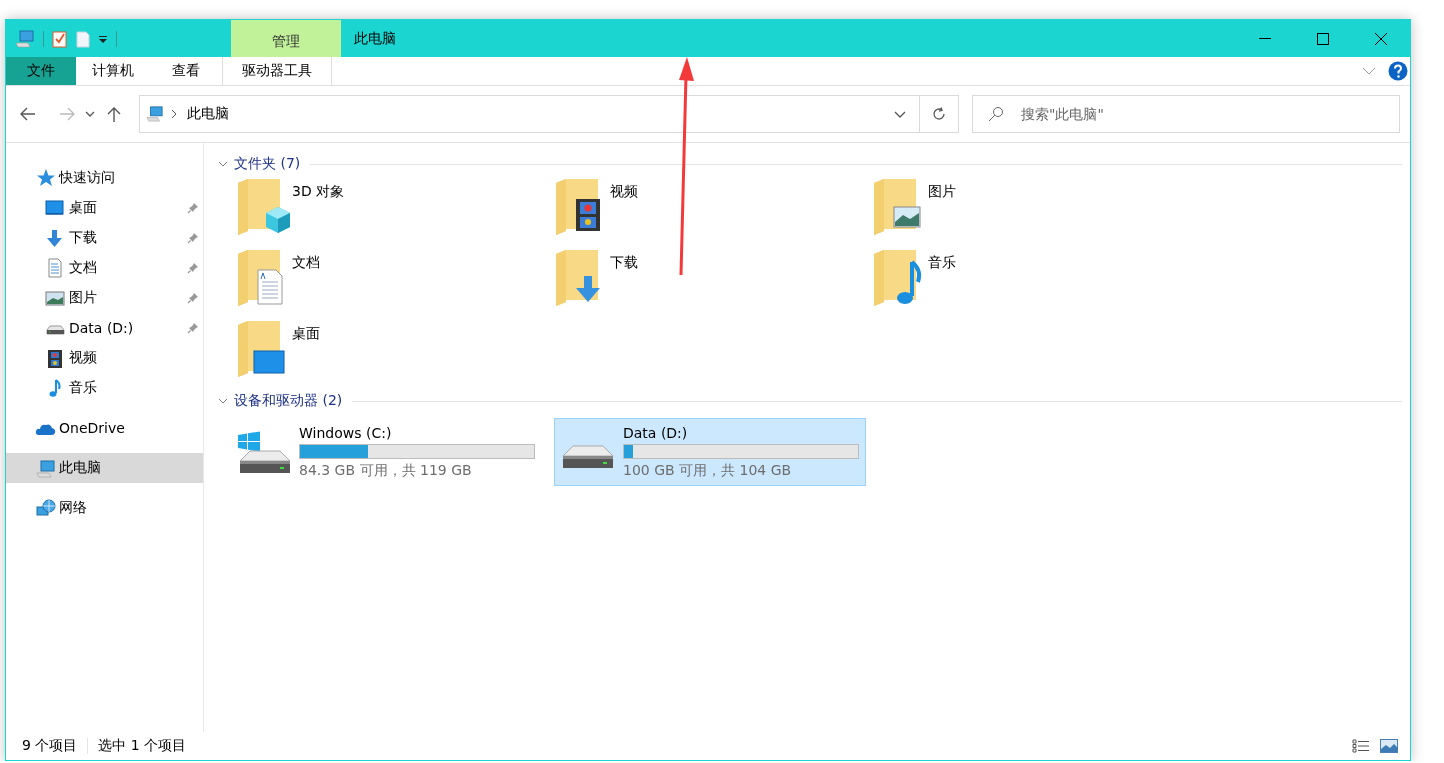  I want to click on close-icon, so click(1381, 38).